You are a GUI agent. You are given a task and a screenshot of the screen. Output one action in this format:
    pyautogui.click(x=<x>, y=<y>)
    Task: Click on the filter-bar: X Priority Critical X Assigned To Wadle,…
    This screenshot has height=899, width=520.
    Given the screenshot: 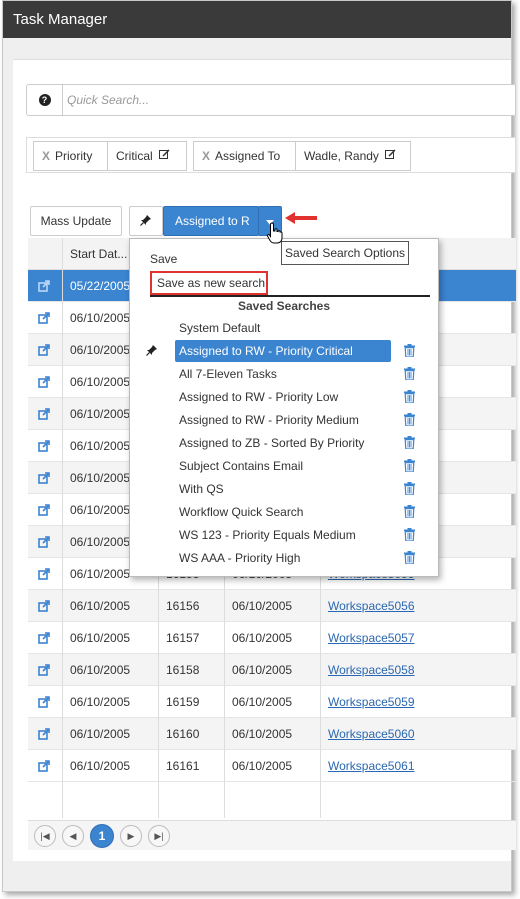 What is the action you would take?
    pyautogui.click(x=271, y=155)
    